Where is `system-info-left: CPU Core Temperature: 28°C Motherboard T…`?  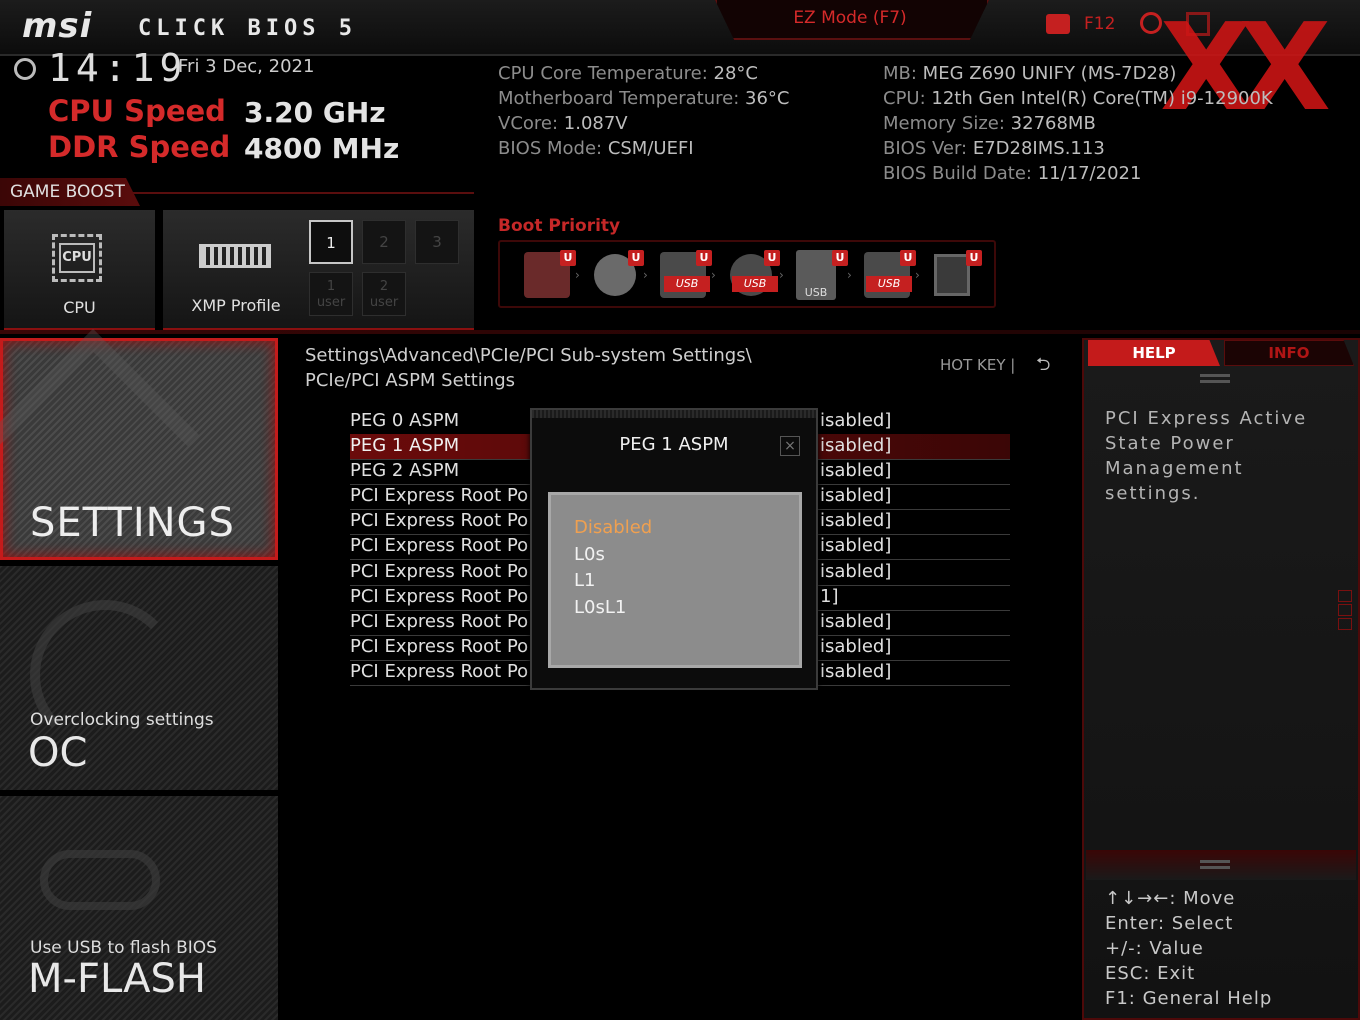 system-info-left: CPU Core Temperature: 28°C Motherboard T… is located at coordinates (643, 111).